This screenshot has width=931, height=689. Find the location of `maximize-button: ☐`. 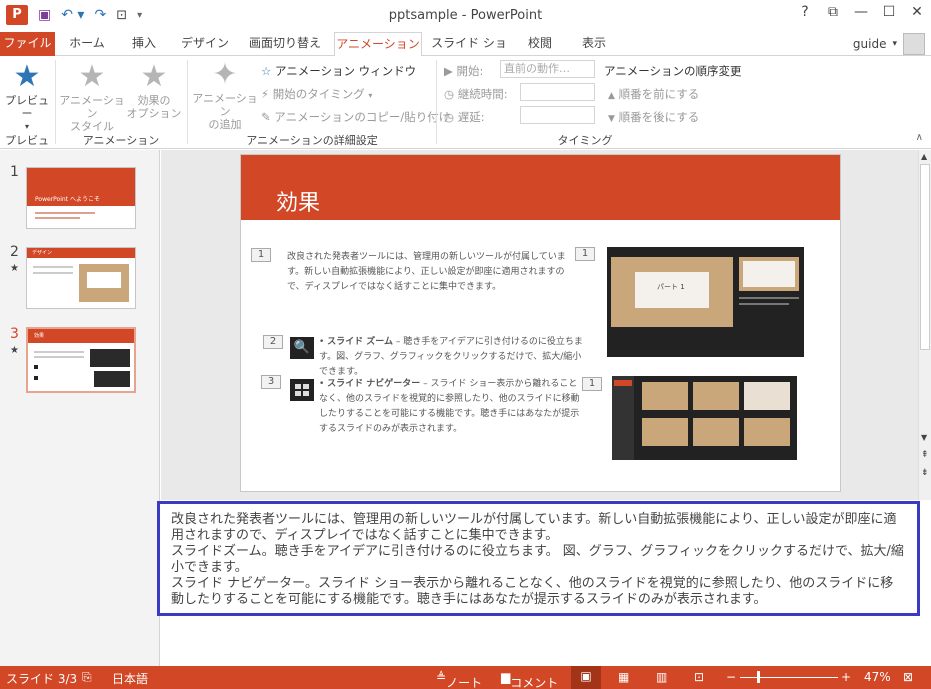

maximize-button: ☐ is located at coordinates (889, 12).